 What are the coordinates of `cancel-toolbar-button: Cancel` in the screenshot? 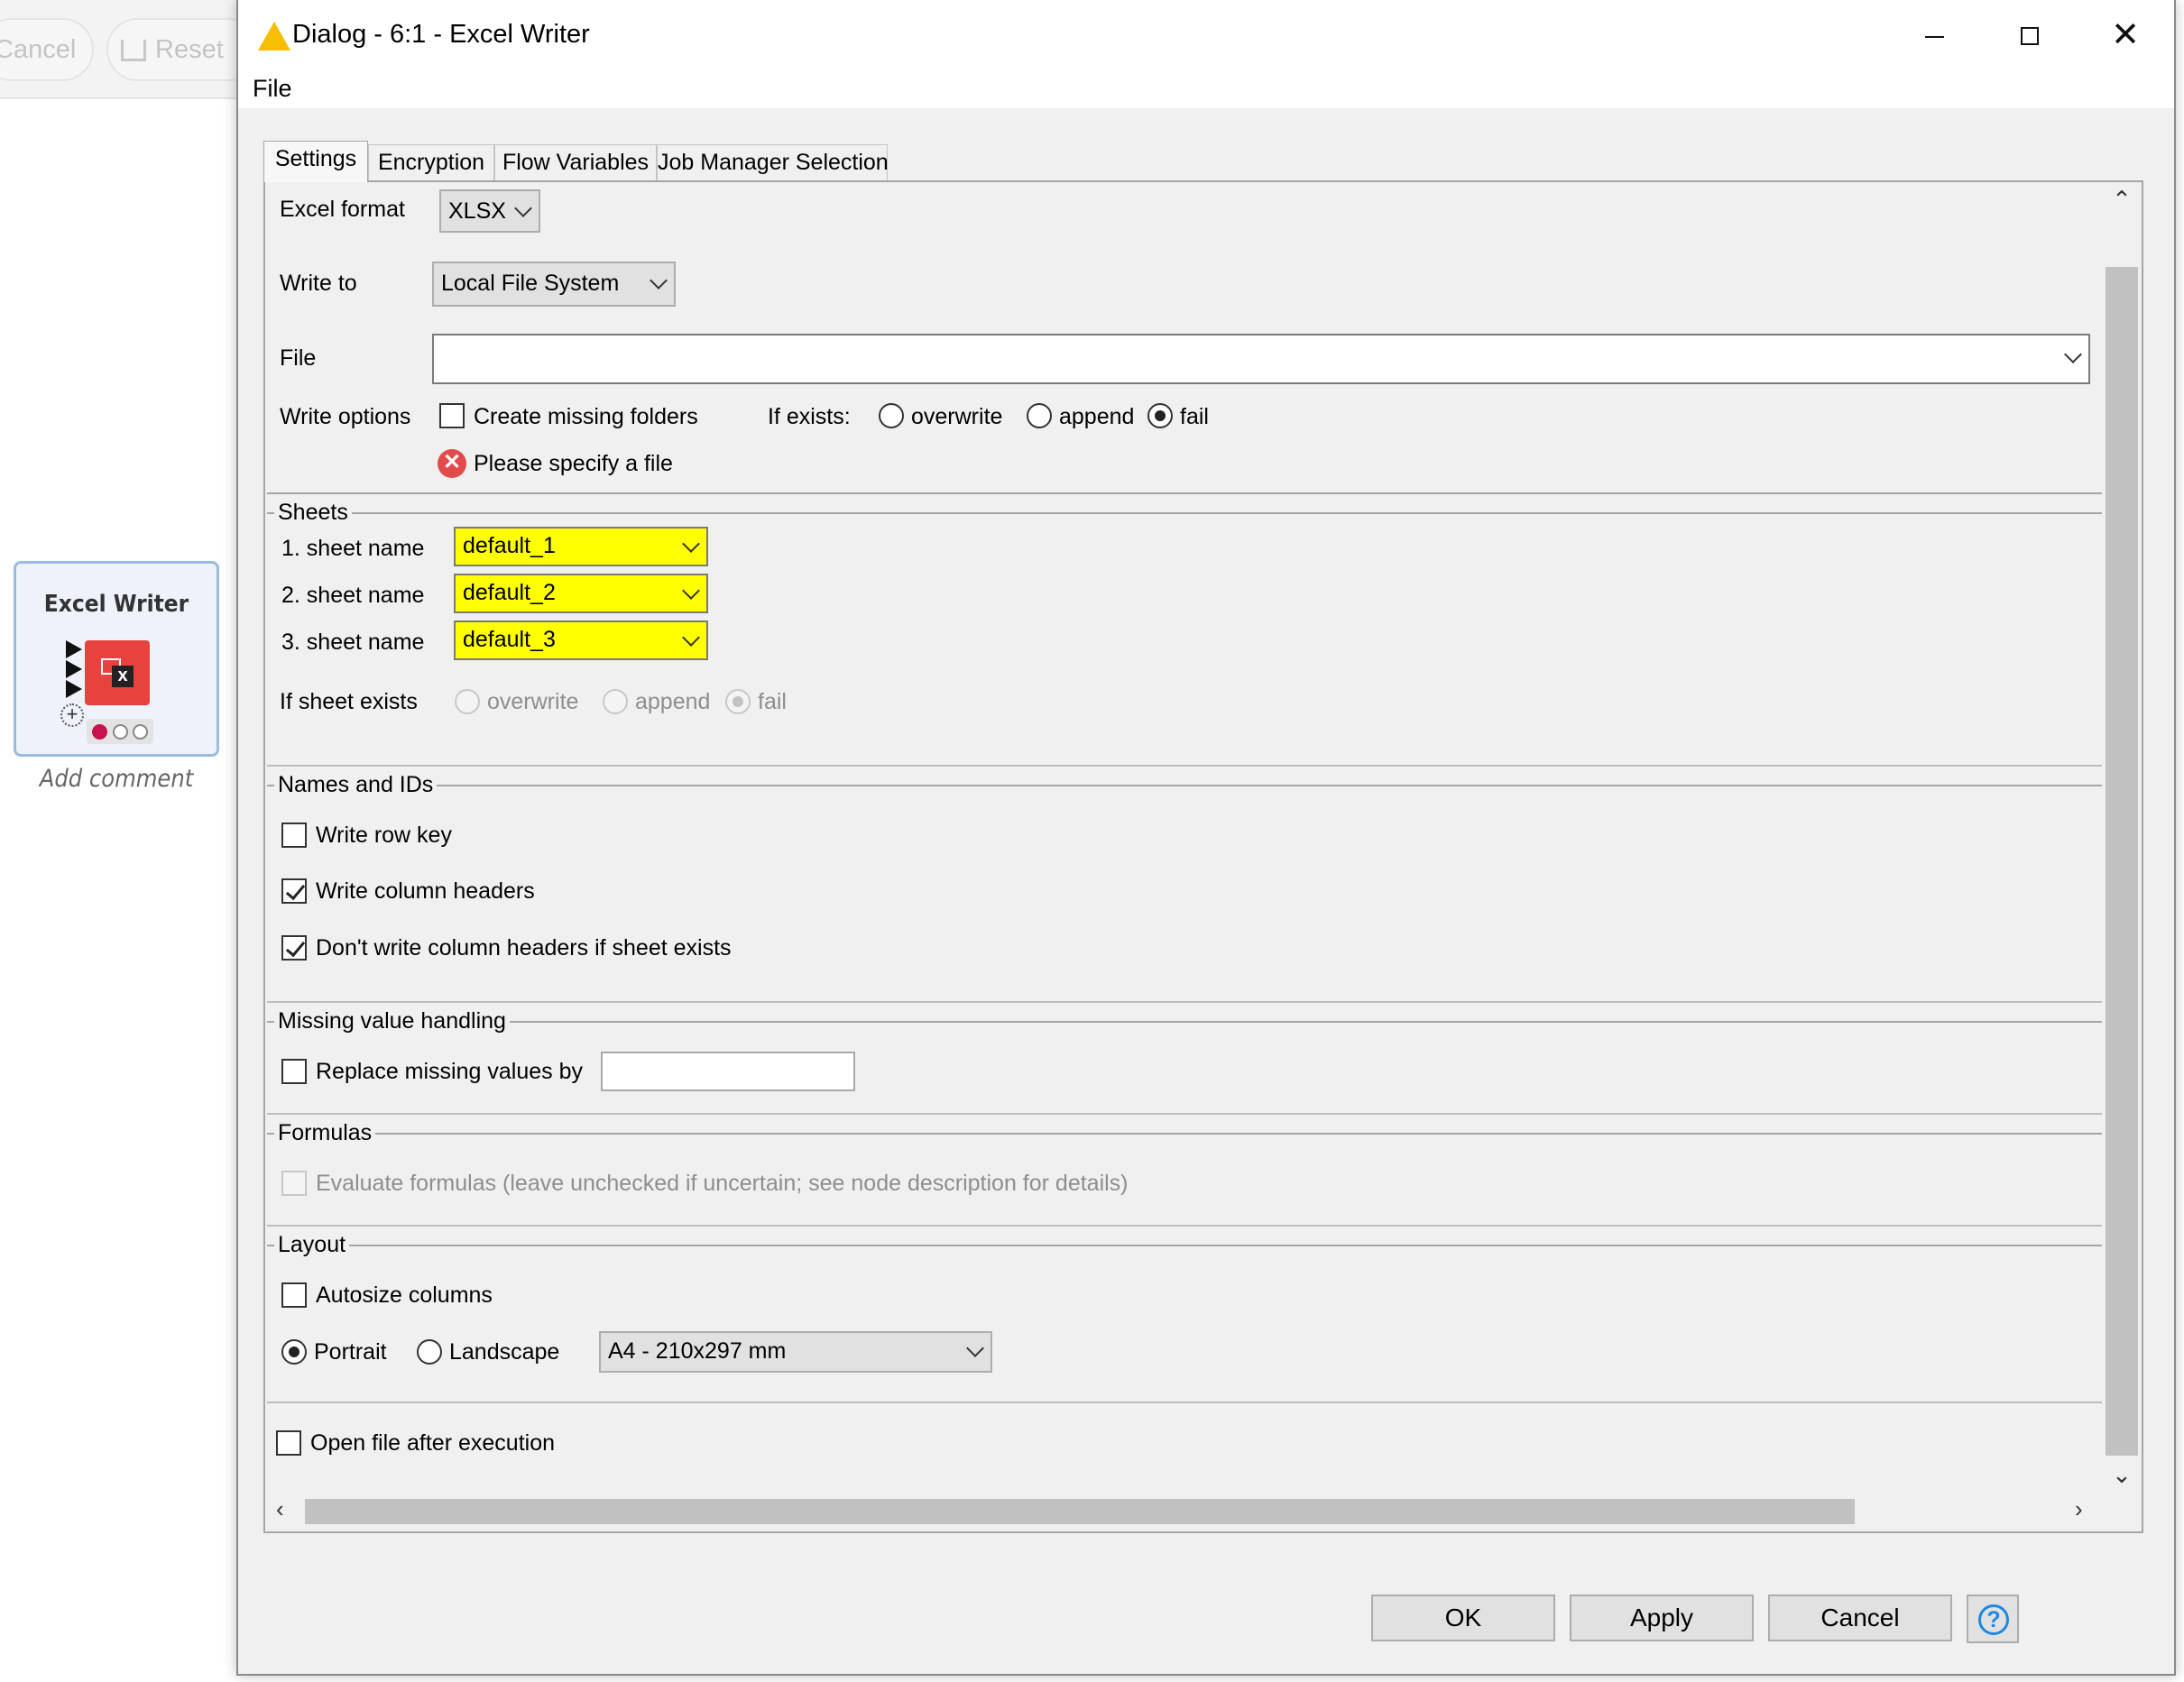 It's located at (47, 49).